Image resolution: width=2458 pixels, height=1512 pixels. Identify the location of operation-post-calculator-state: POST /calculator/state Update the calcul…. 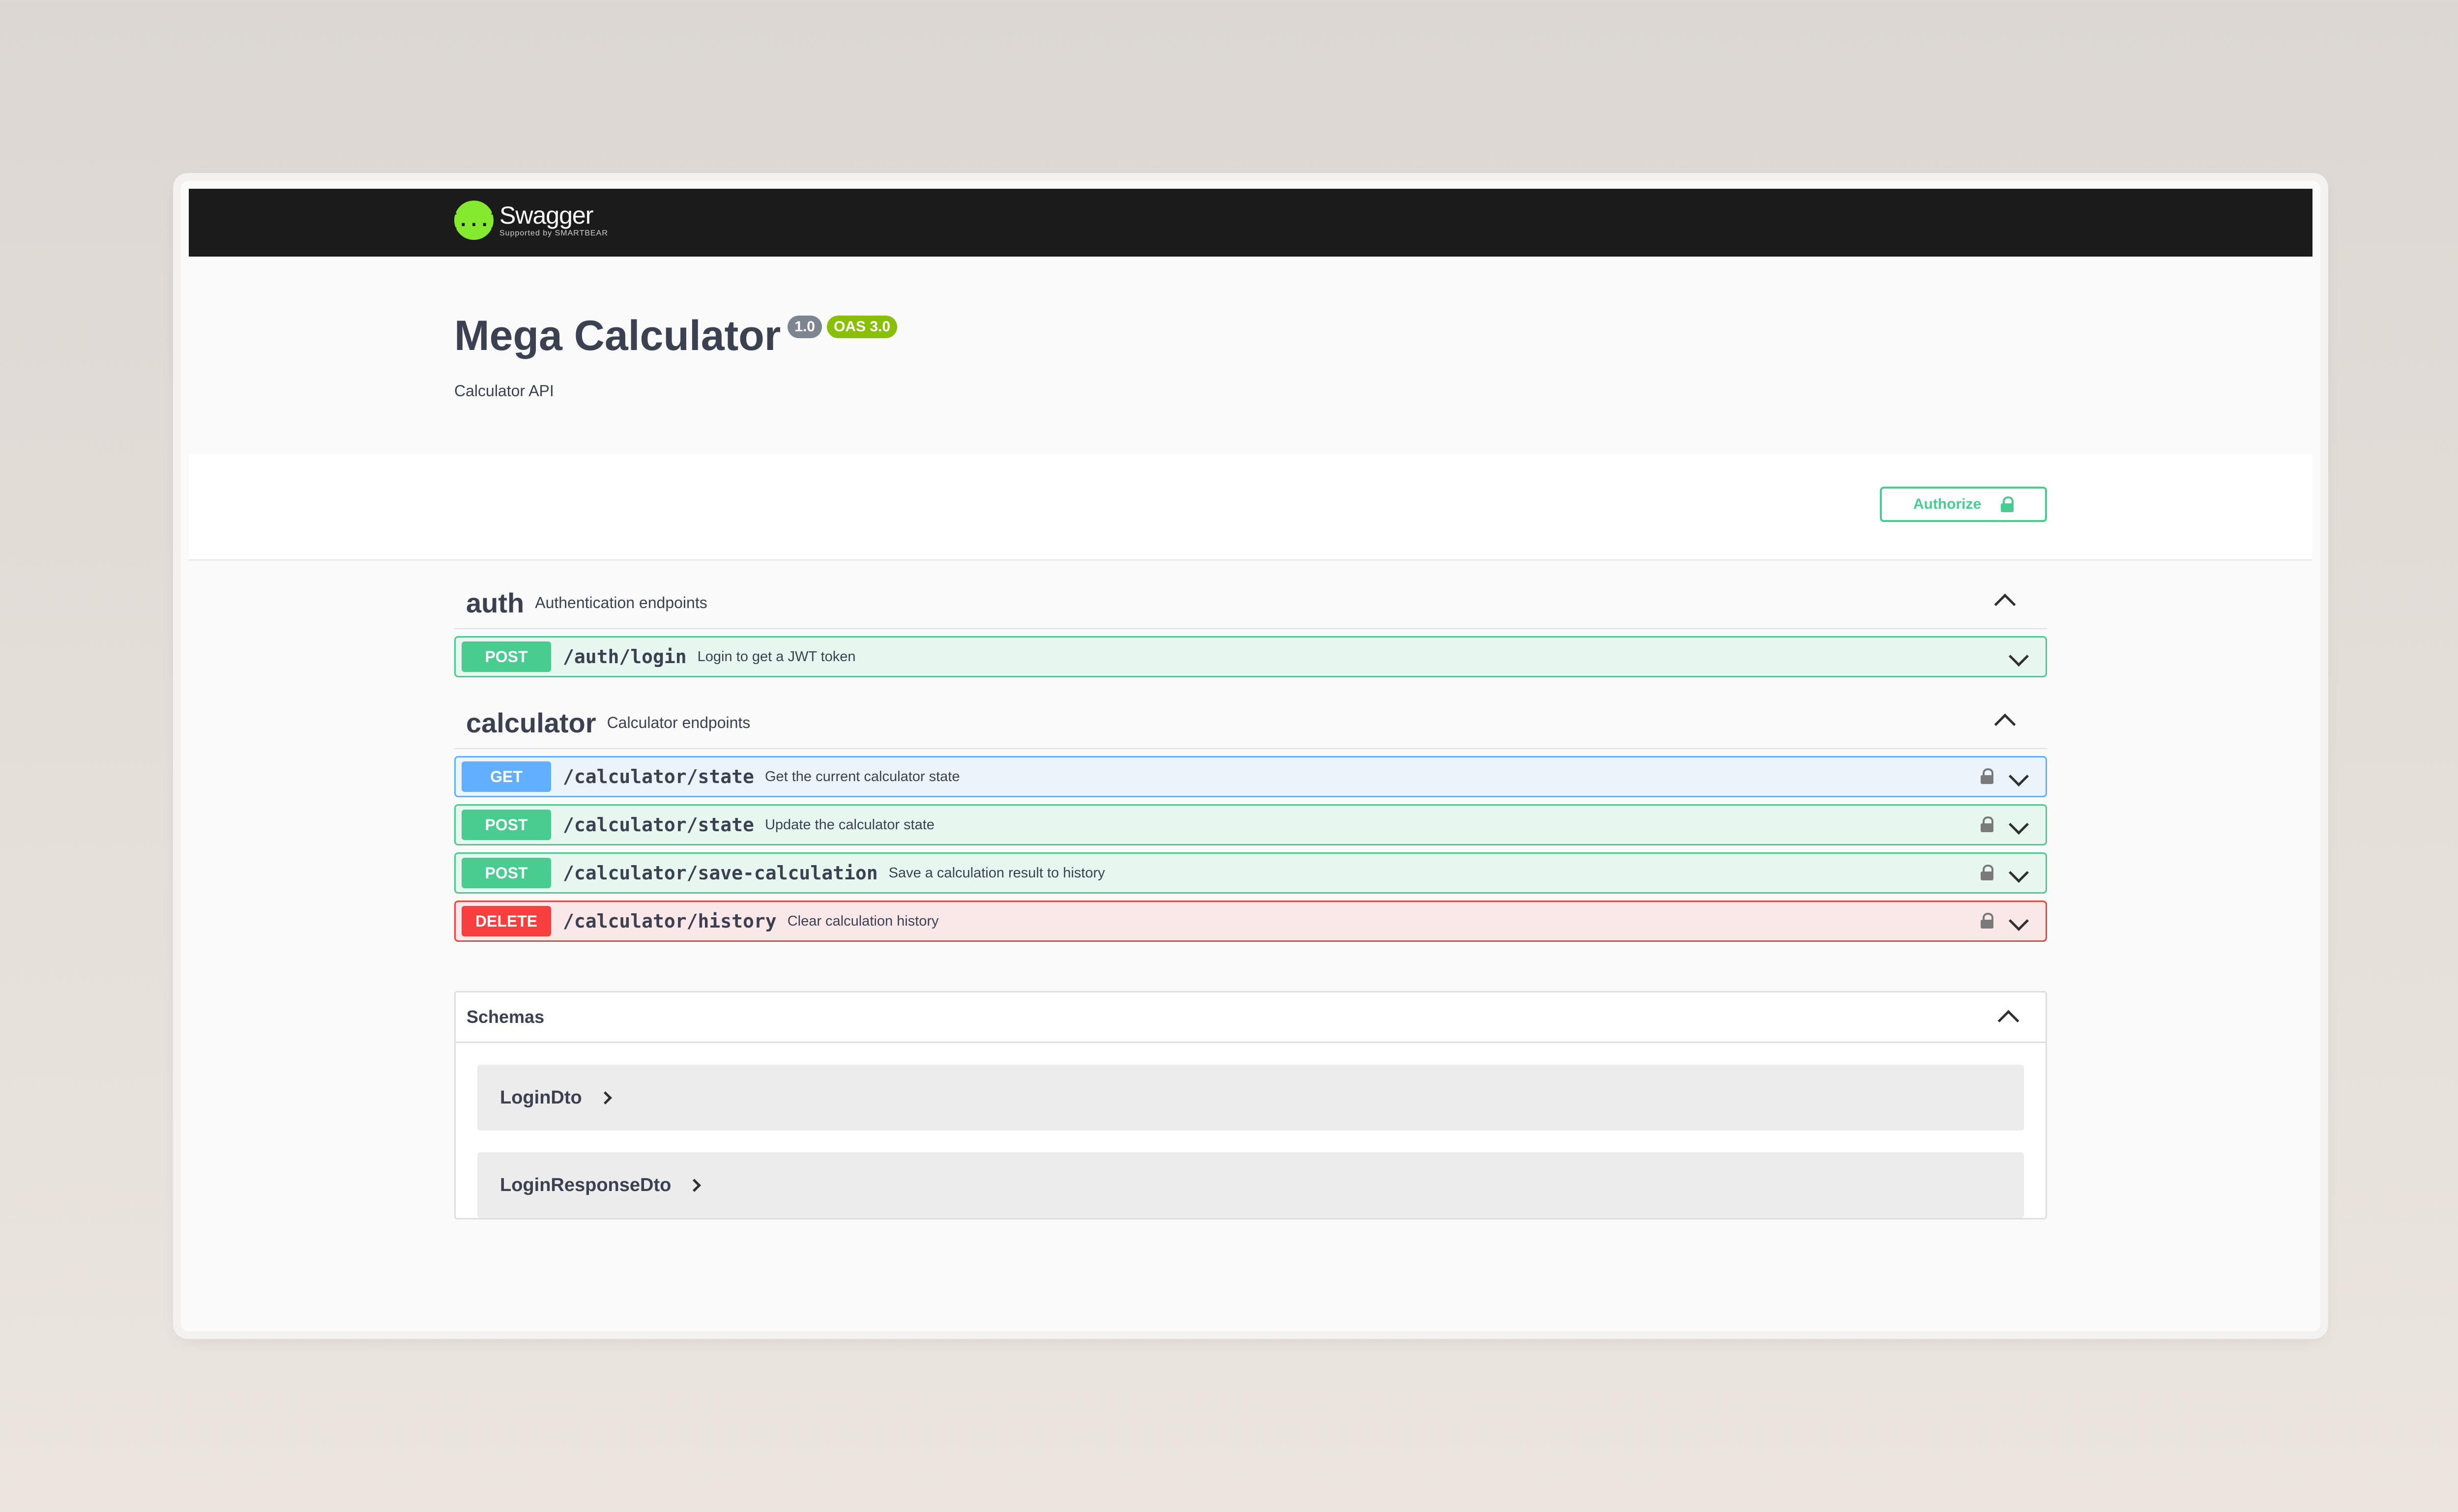
(1250, 824).